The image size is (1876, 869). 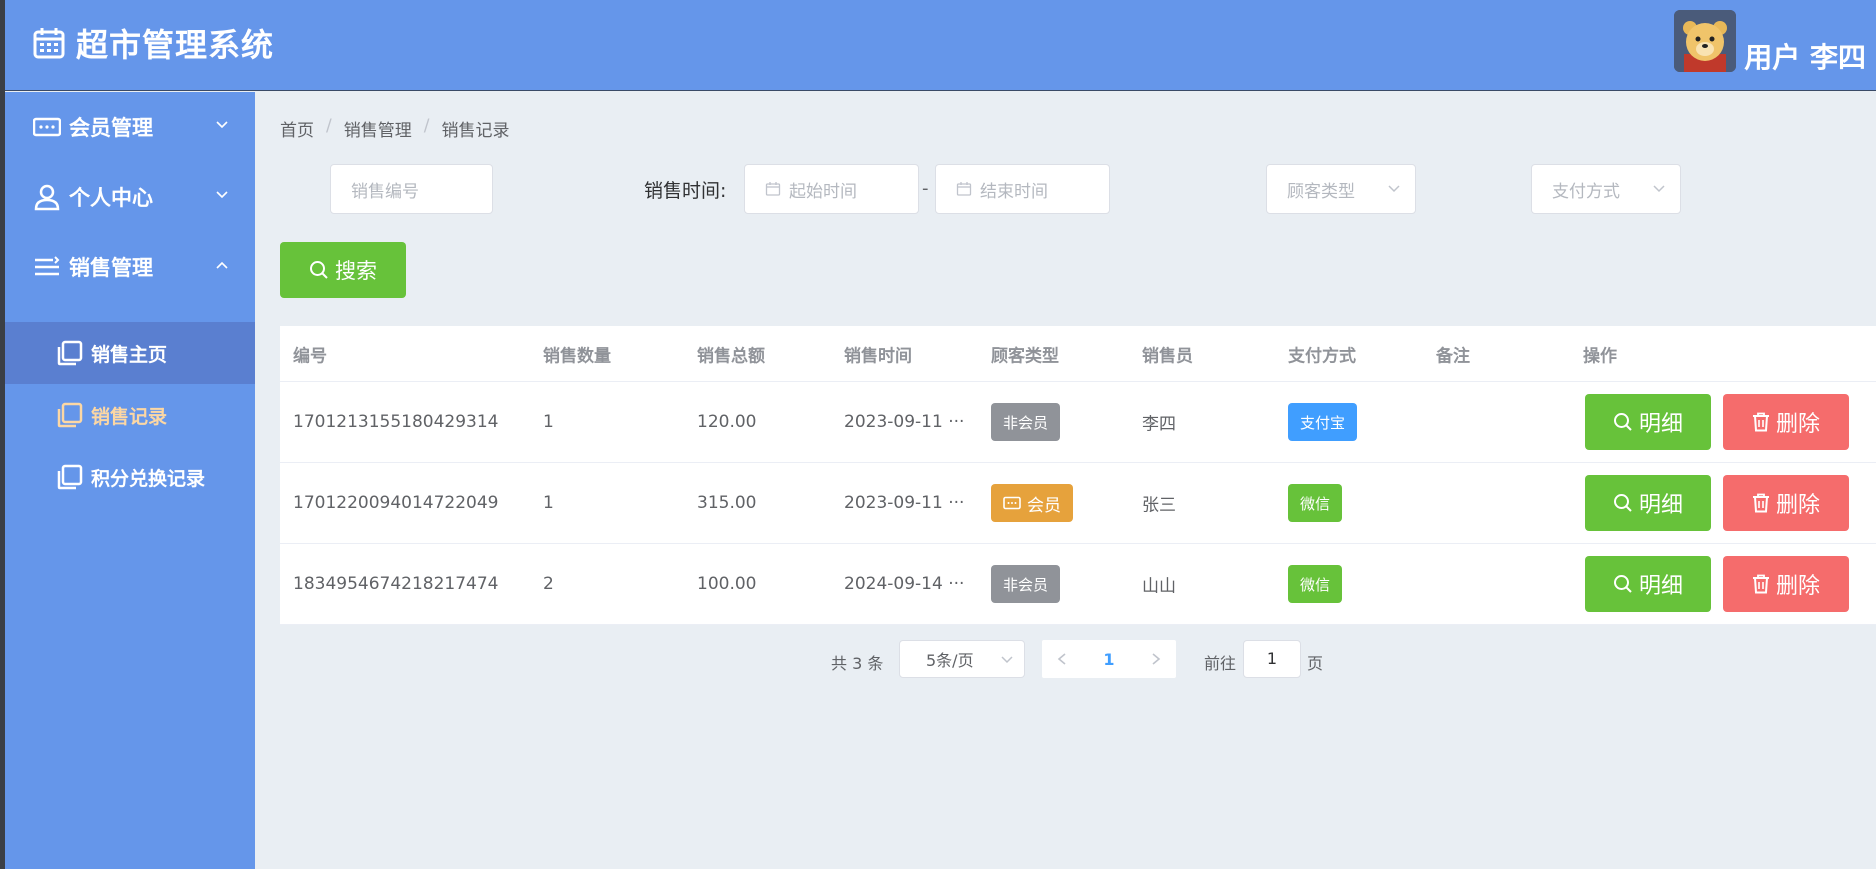 I want to click on column-header: 操作, so click(x=1600, y=356).